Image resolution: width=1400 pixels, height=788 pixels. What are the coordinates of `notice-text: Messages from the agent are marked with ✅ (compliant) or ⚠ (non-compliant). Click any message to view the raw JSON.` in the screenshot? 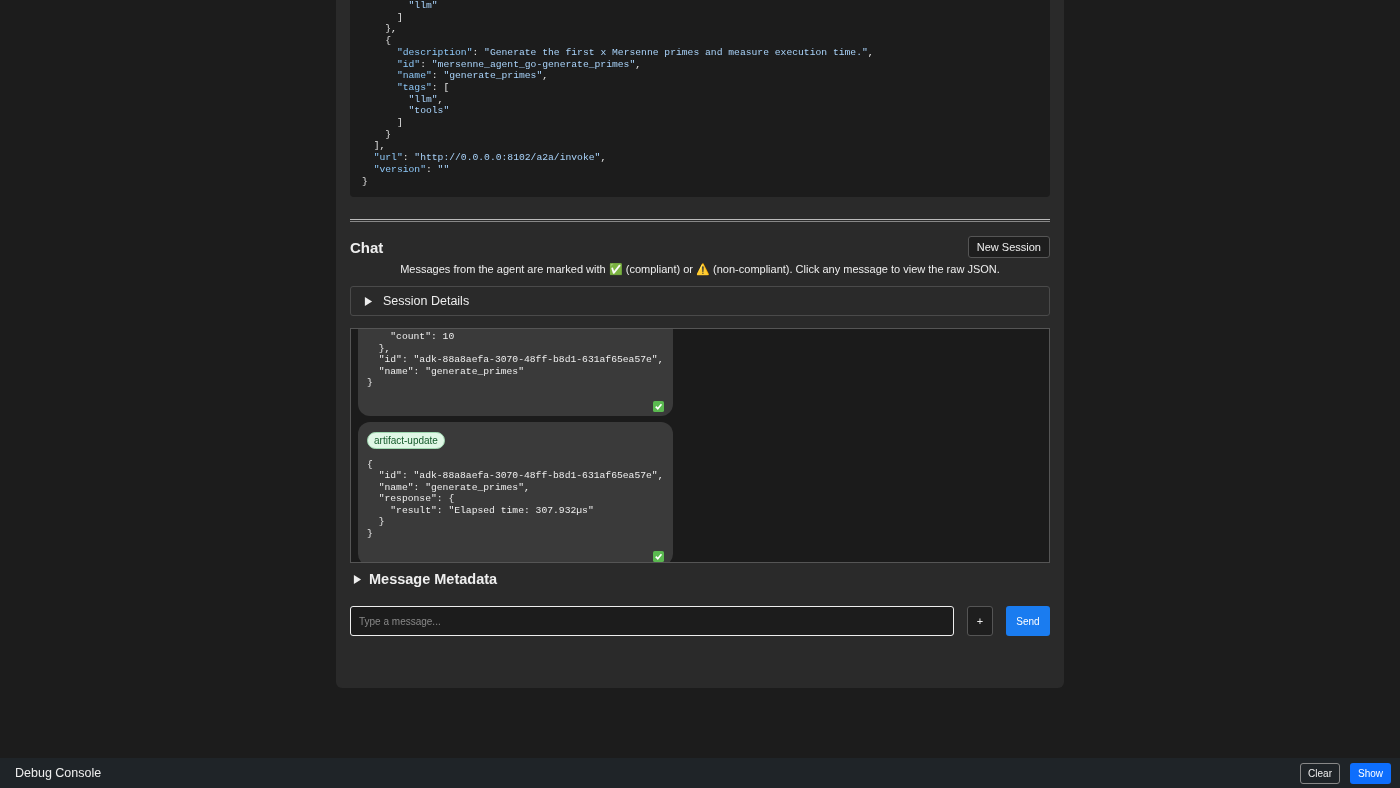 It's located at (700, 270).